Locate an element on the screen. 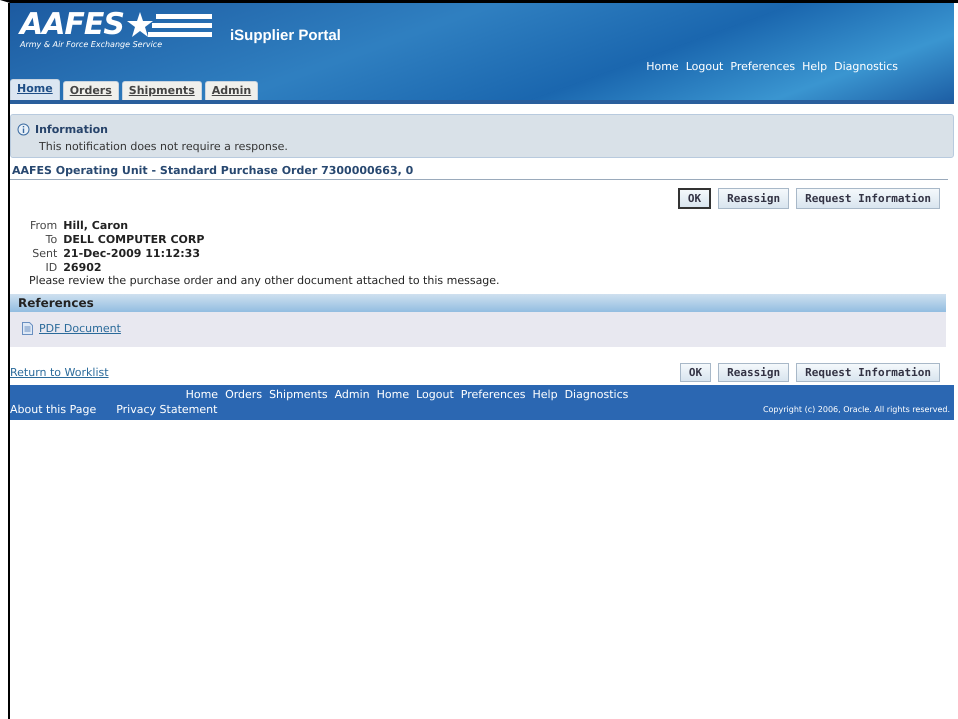  global-link: Diagnostics is located at coordinates (866, 66).